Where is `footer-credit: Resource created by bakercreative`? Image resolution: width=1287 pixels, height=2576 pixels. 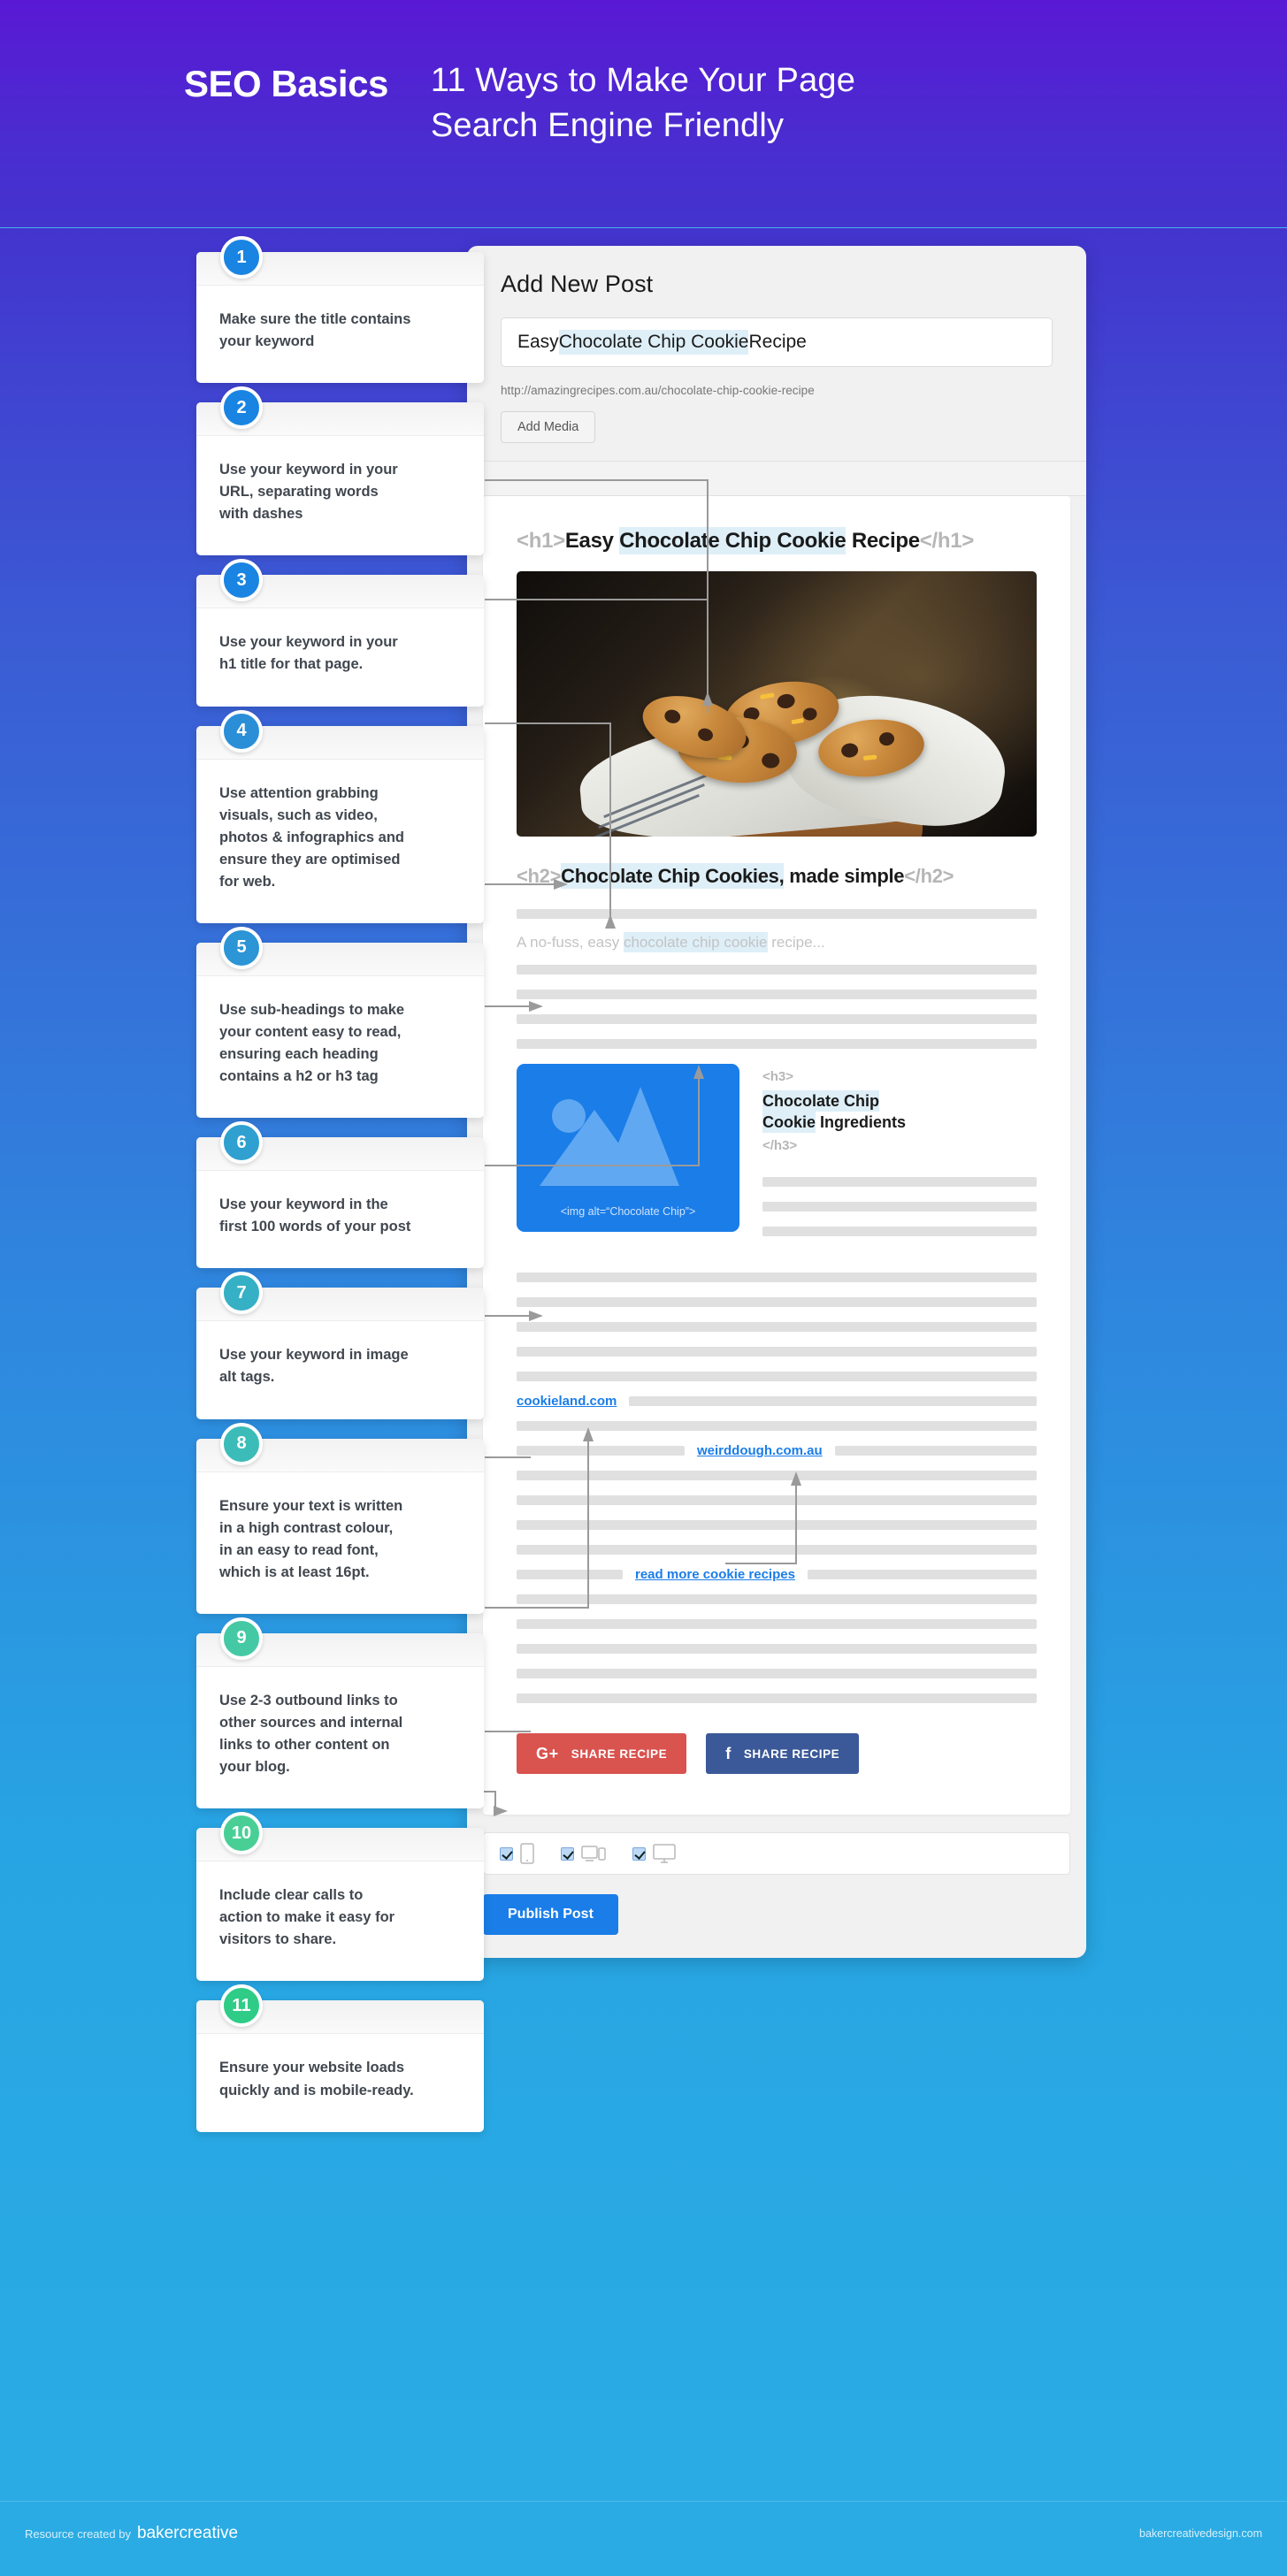 footer-credit: Resource created by bakercreative is located at coordinates (131, 2534).